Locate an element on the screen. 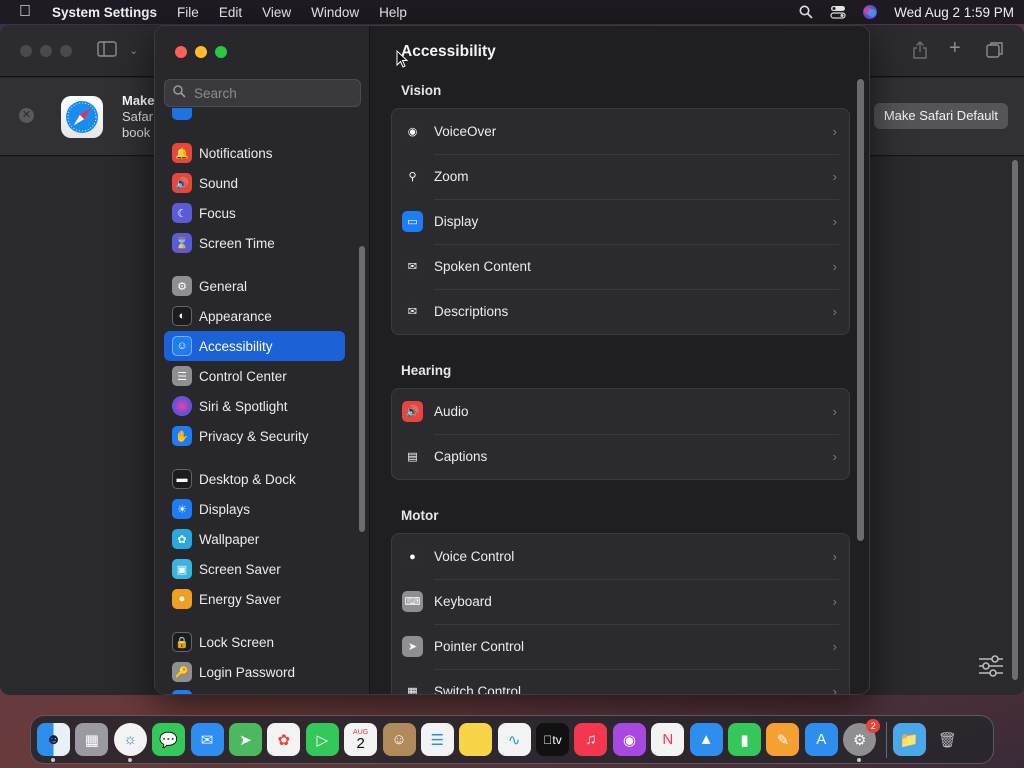  menu-clock: Wed Aug 2 1:59 PM is located at coordinates (954, 12).